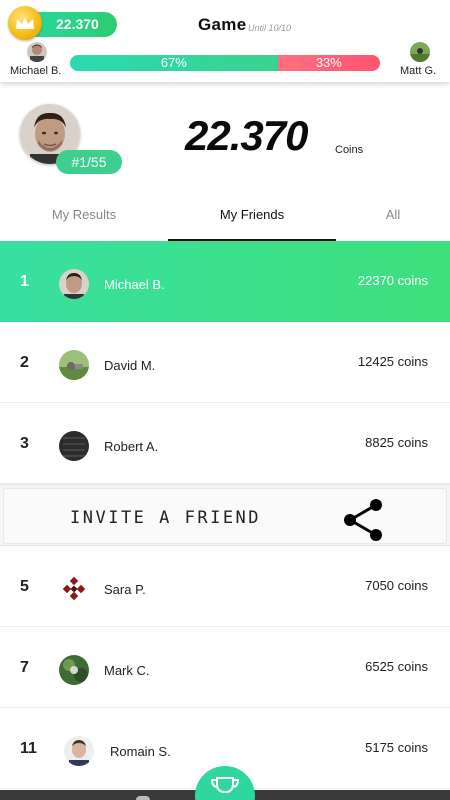  I want to click on left-player-share: 67%, so click(174, 63).